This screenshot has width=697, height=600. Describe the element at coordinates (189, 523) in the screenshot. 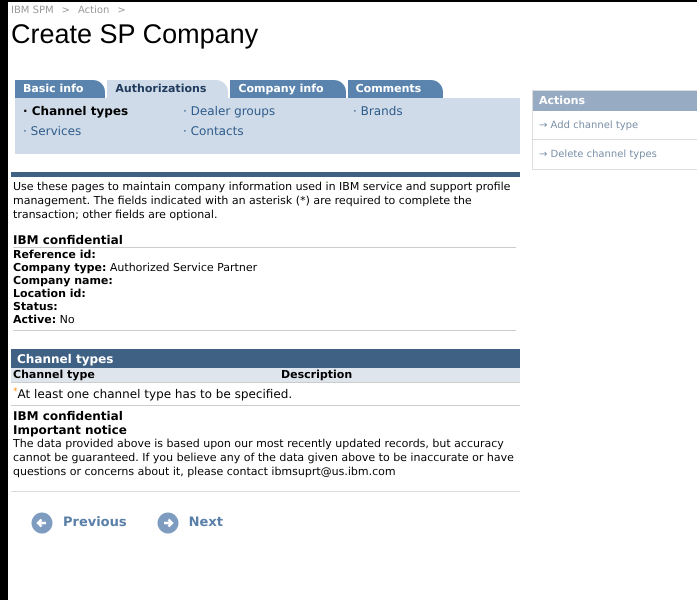

I see `next-button: Next` at that location.